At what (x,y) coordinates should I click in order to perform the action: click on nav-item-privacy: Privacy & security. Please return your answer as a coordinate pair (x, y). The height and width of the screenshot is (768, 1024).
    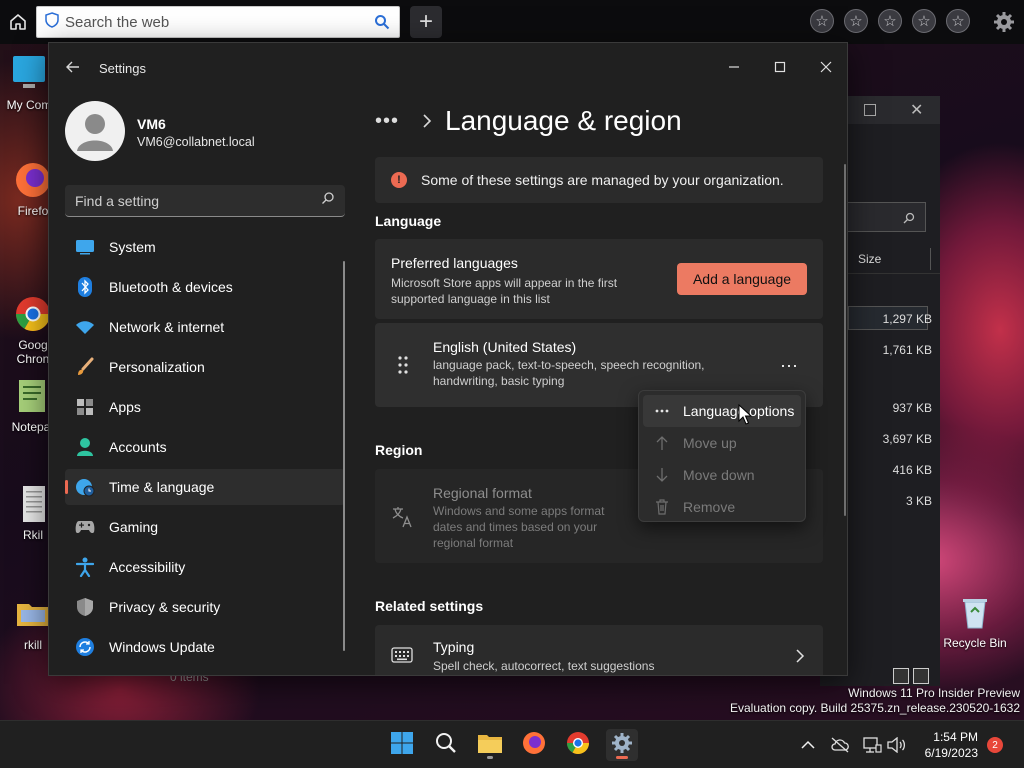
    Looking at the image, I should click on (205, 607).